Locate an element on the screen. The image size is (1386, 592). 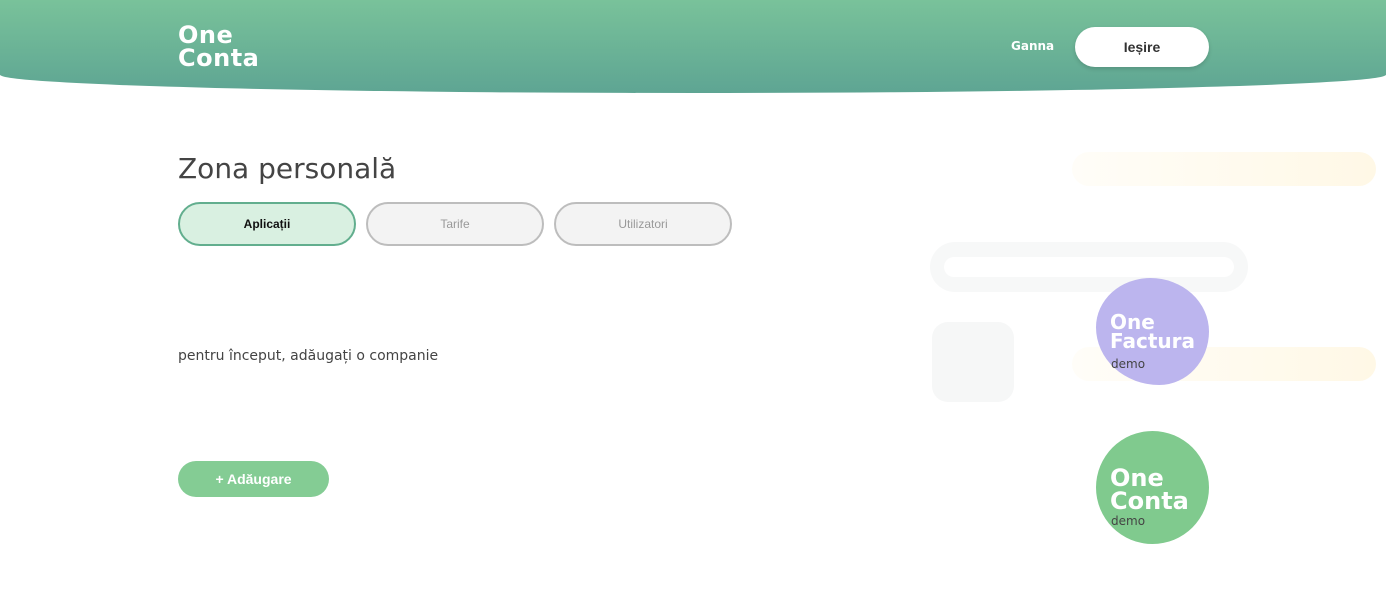
logo-line-2: Conta is located at coordinates (219, 58).